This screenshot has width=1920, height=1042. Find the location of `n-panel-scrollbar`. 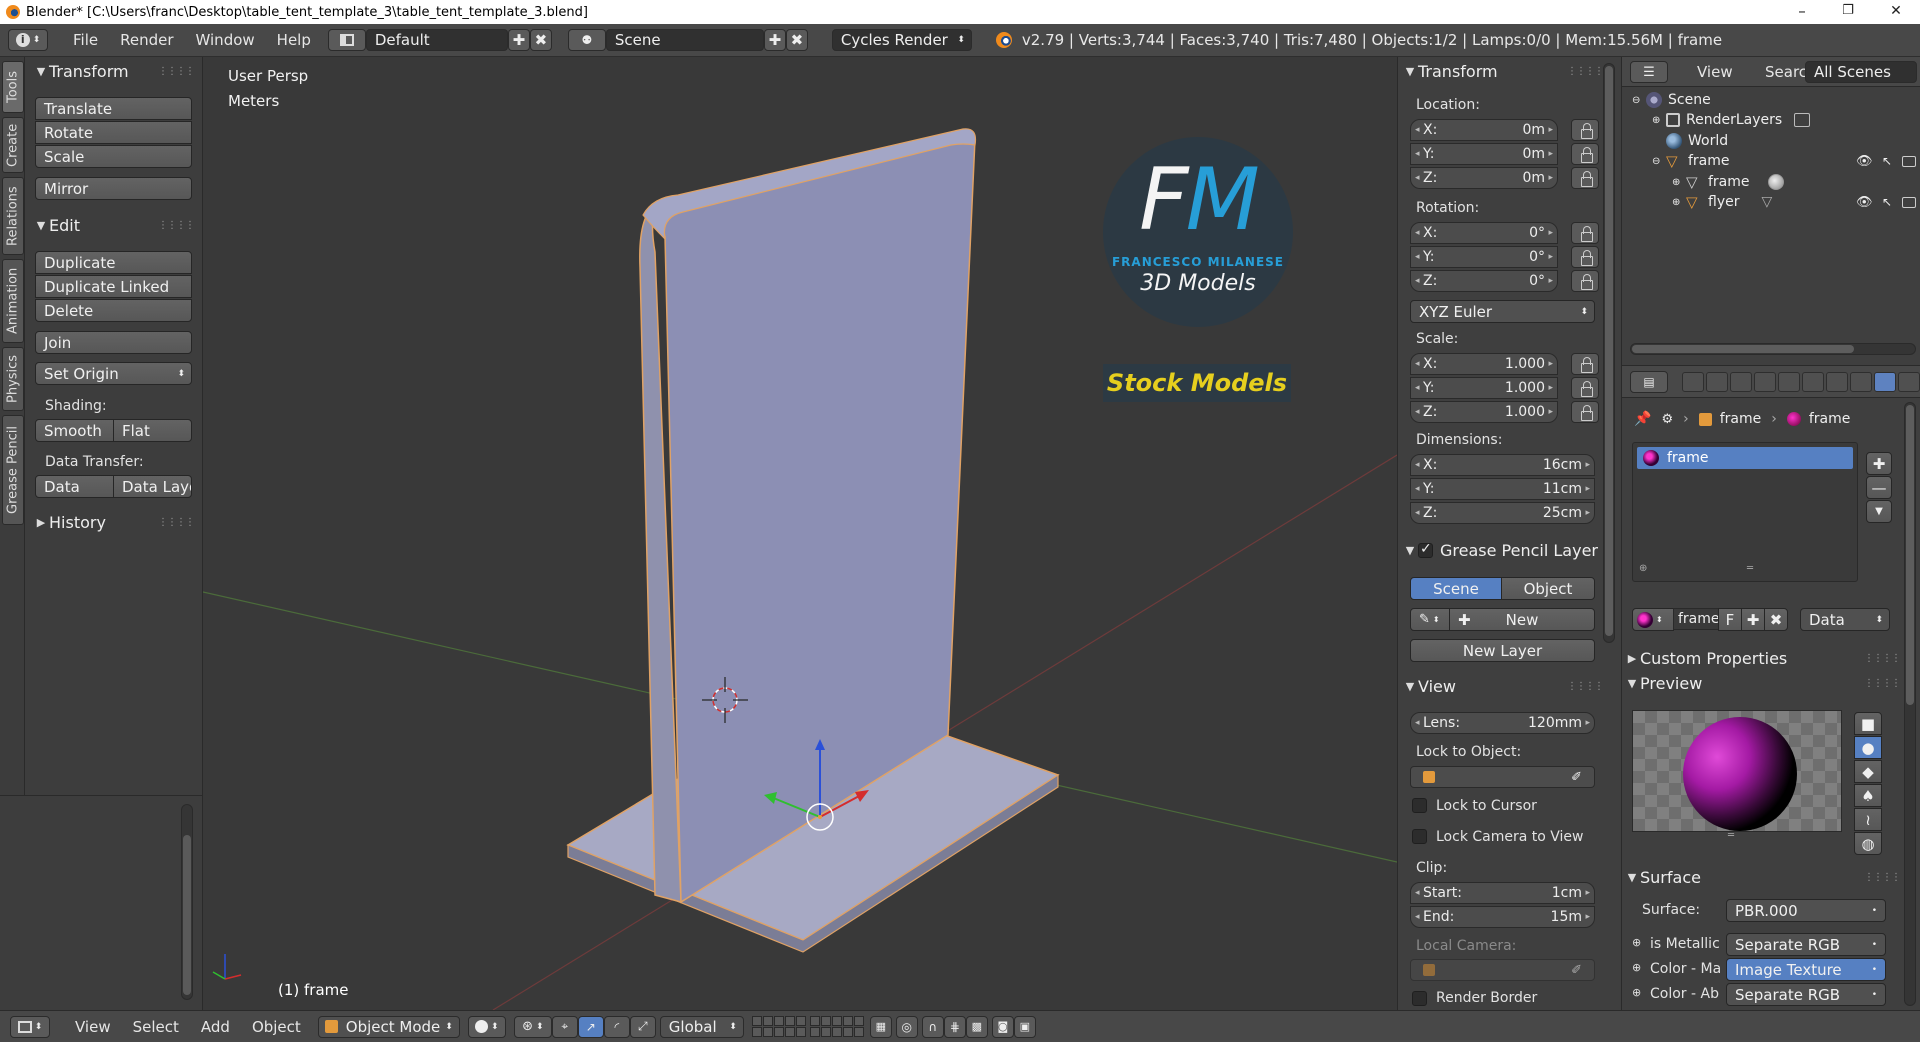

n-panel-scrollbar is located at coordinates (1609, 353).